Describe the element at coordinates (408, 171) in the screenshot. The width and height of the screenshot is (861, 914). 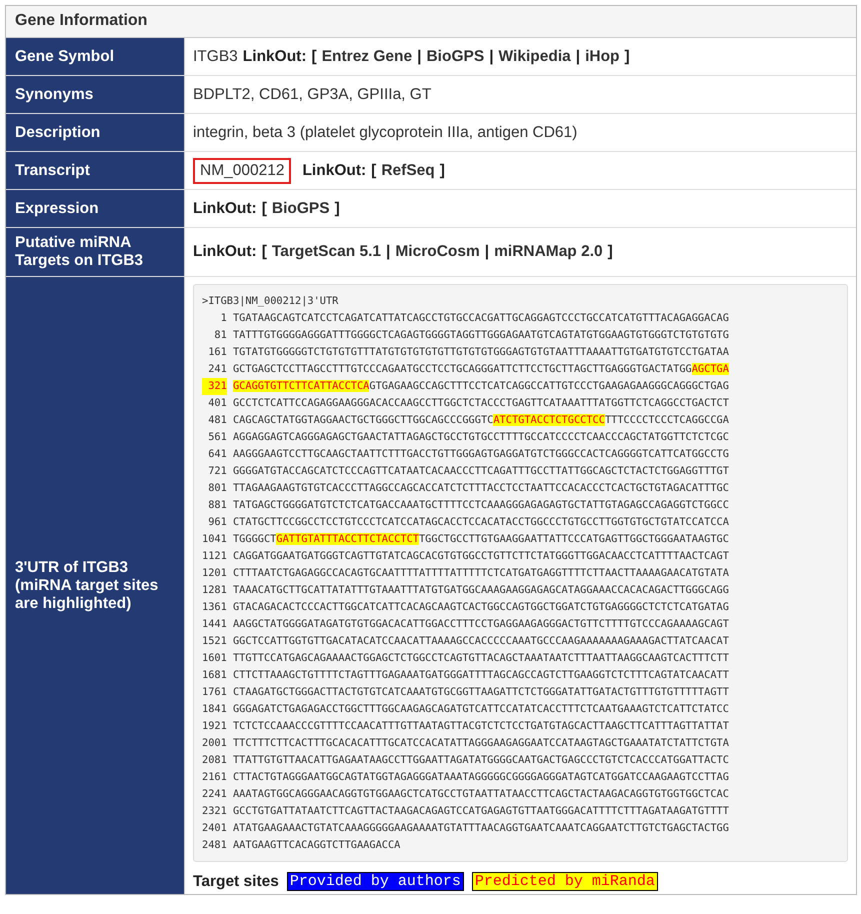
I see `link: RefSeq` at that location.